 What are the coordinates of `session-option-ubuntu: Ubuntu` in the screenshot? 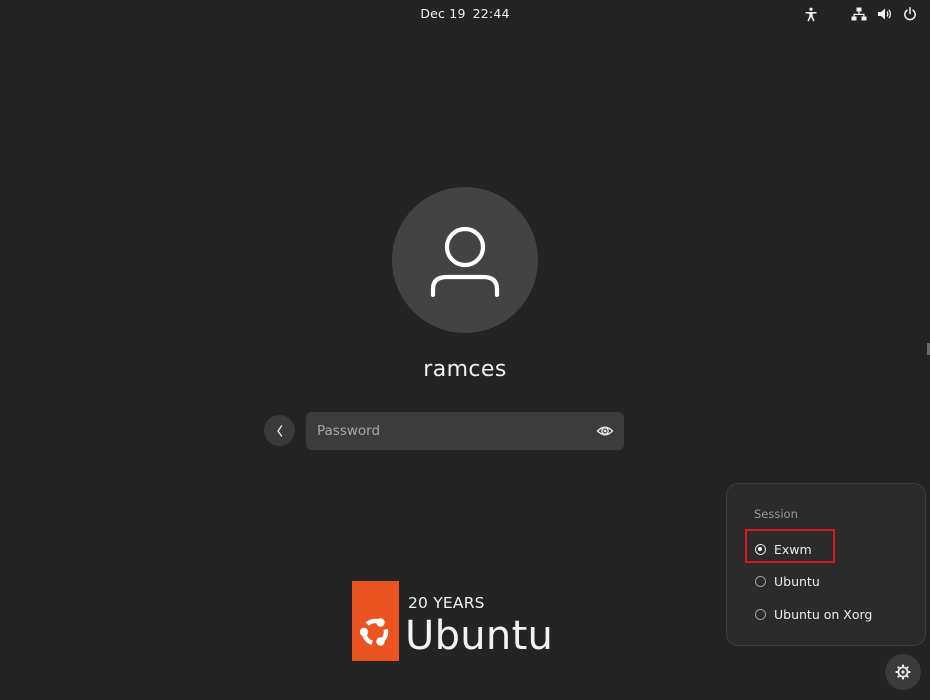 It's located at (787, 581).